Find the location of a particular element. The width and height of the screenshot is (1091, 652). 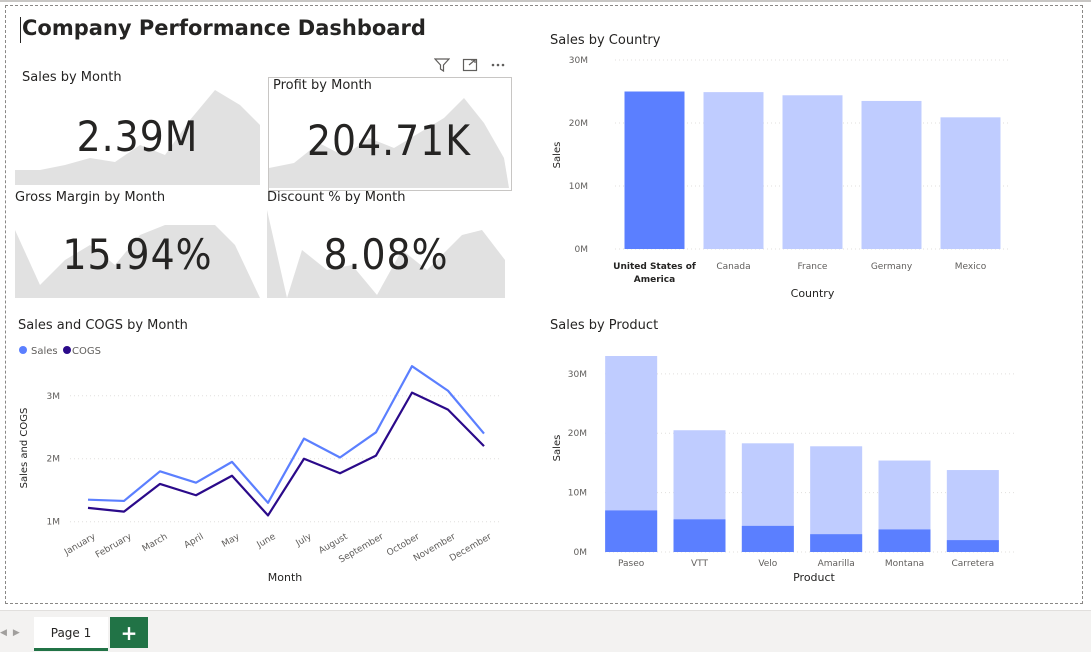

x-tick-label: June is located at coordinates (266, 541).